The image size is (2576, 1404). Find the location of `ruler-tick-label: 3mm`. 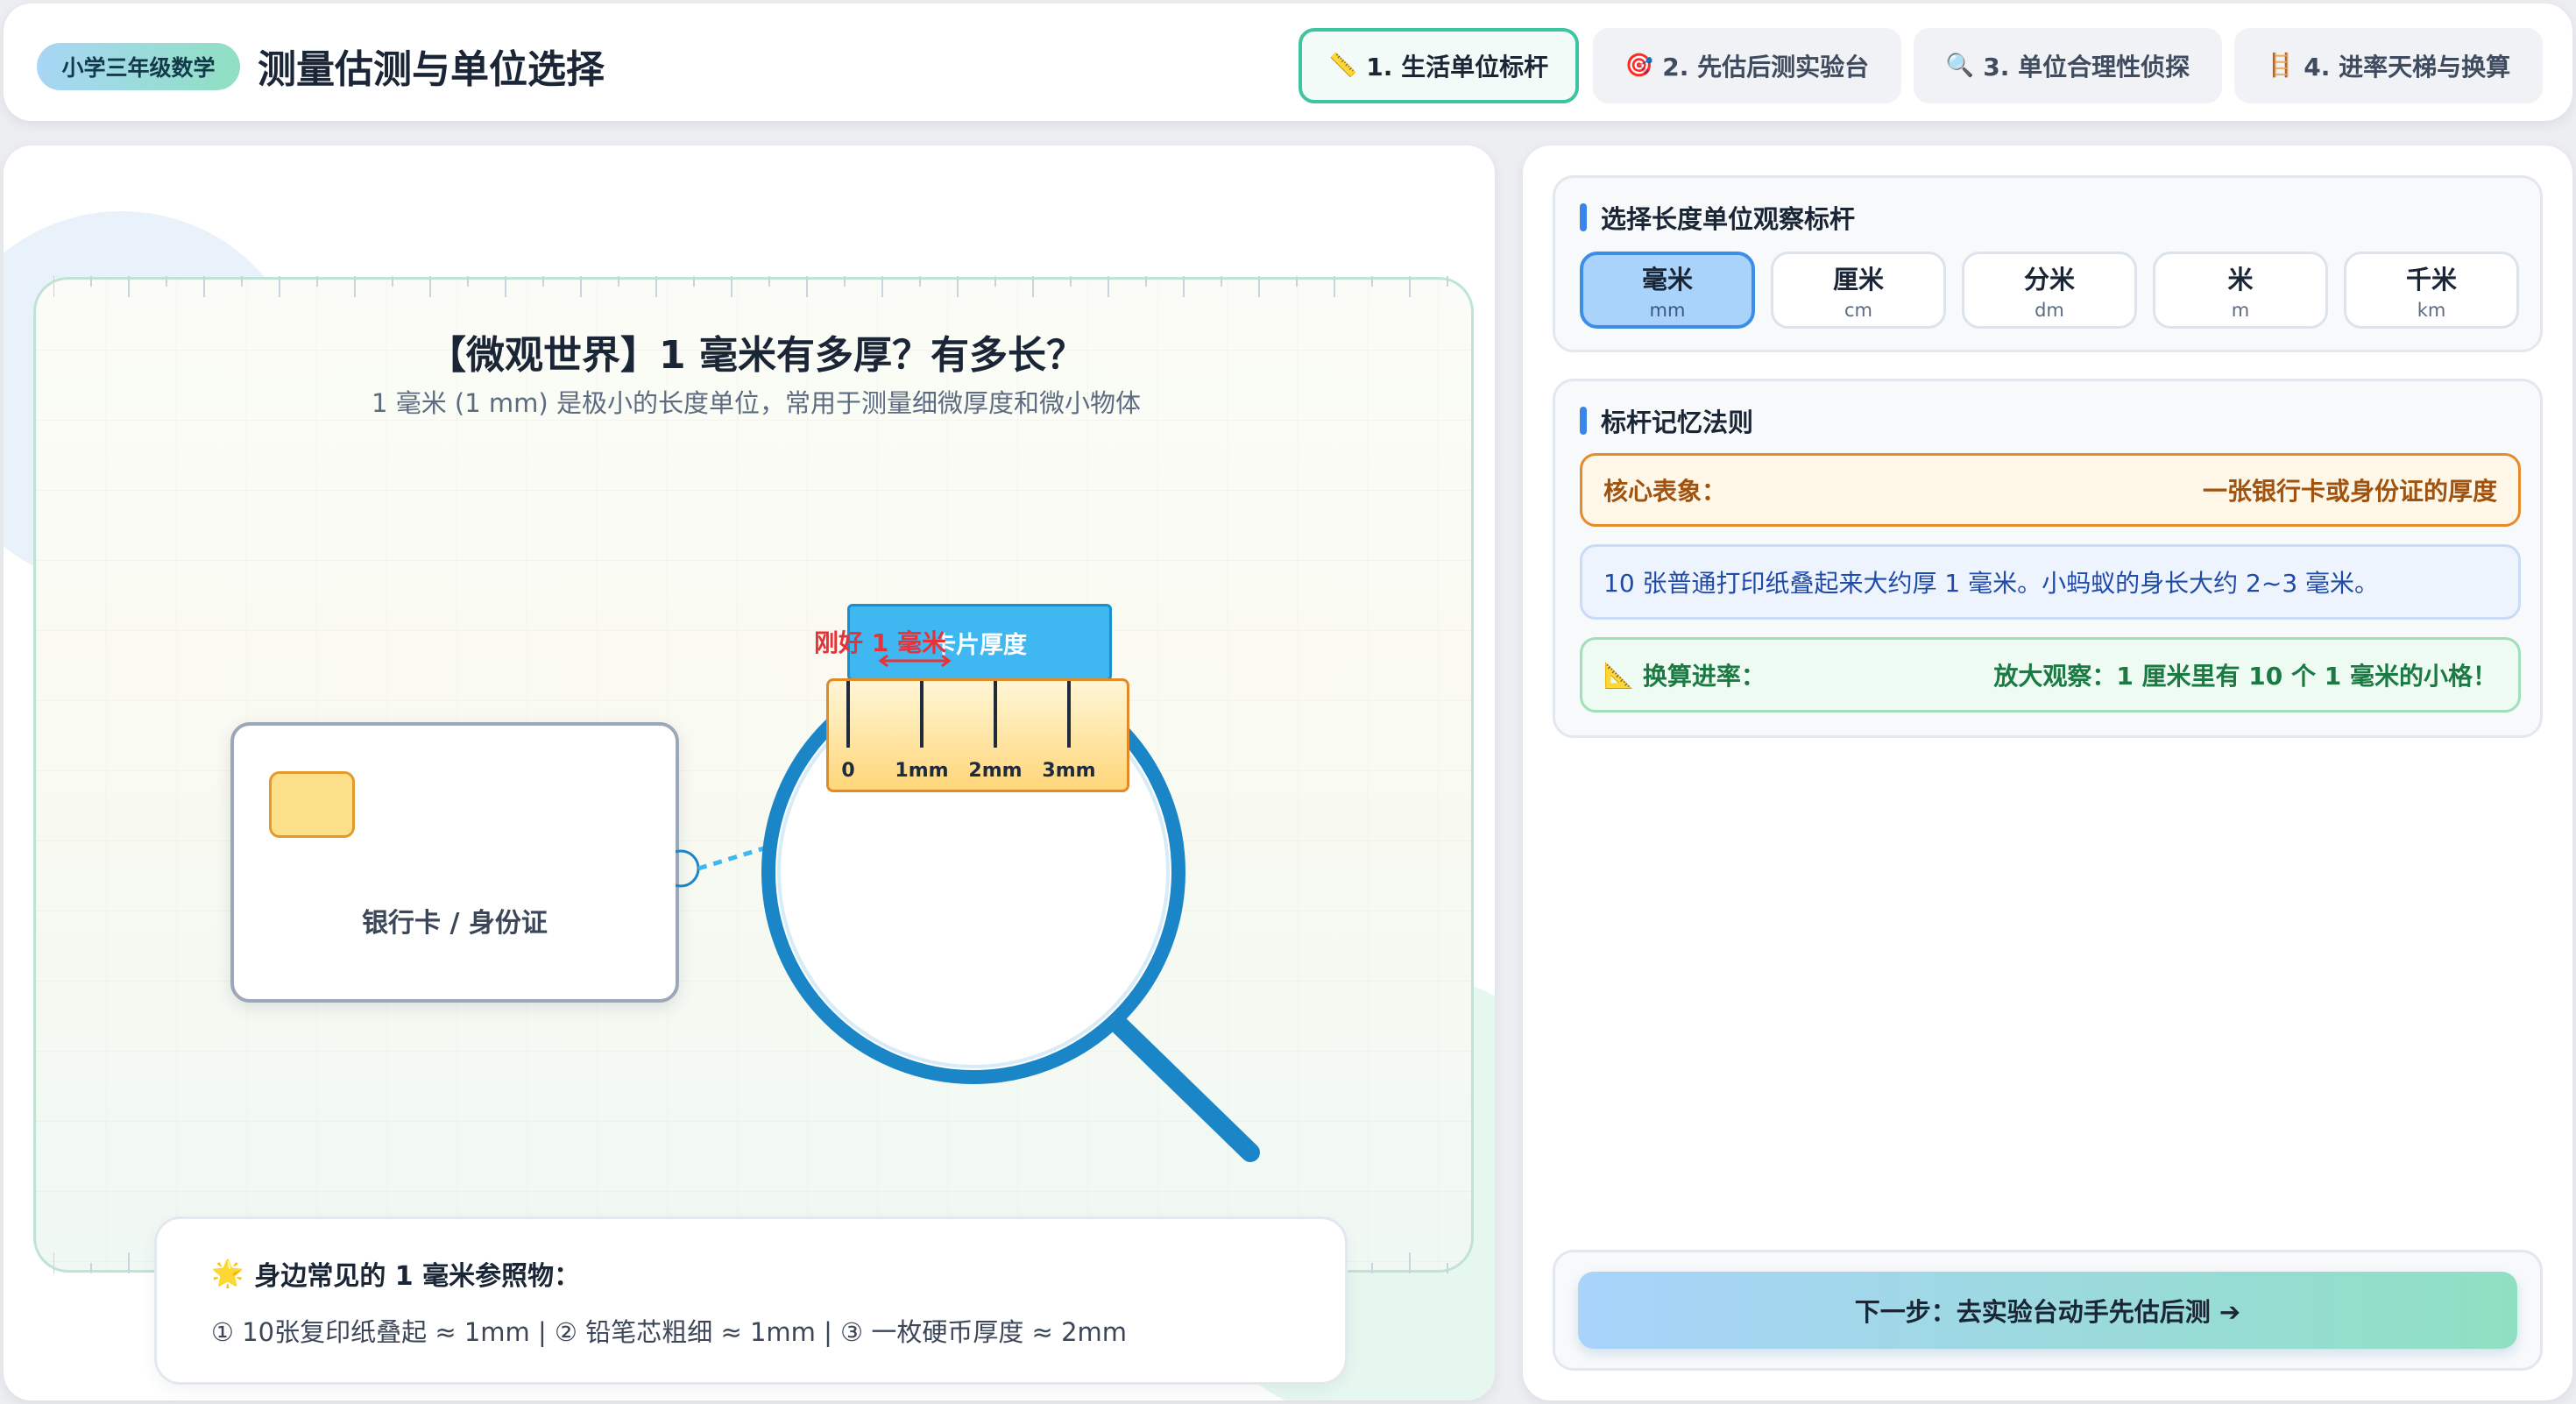

ruler-tick-label: 3mm is located at coordinates (1069, 771).